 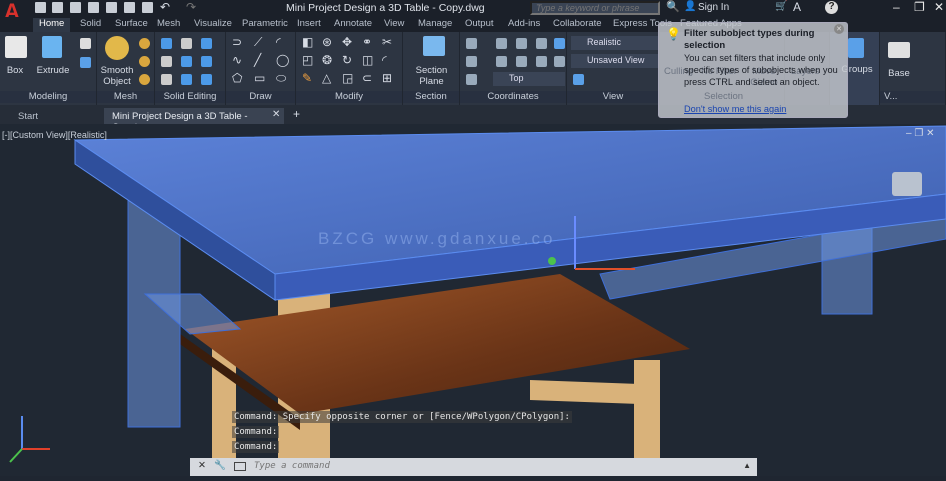 I want to click on panel-label: Coordinates, so click(x=513, y=97).